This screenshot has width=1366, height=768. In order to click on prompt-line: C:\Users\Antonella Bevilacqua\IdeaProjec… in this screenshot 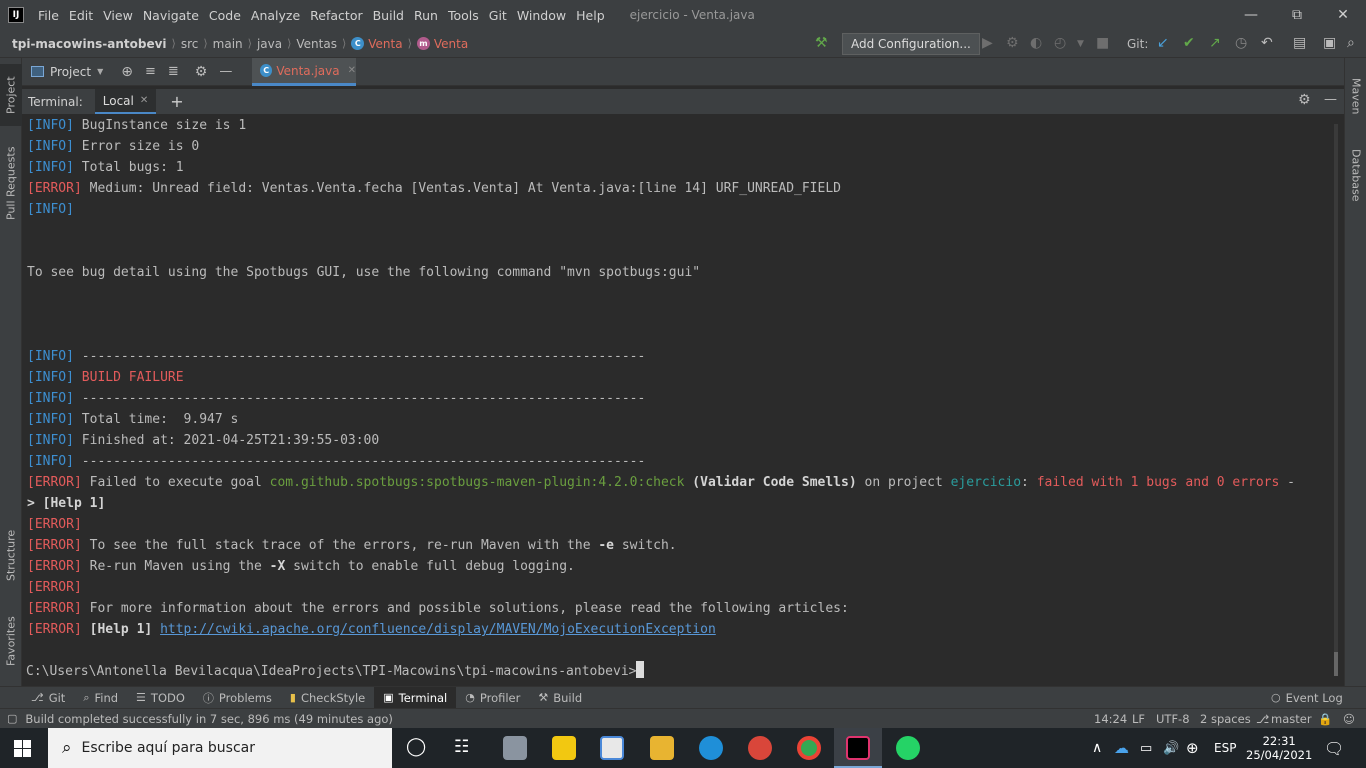, I will do `click(676, 671)`.